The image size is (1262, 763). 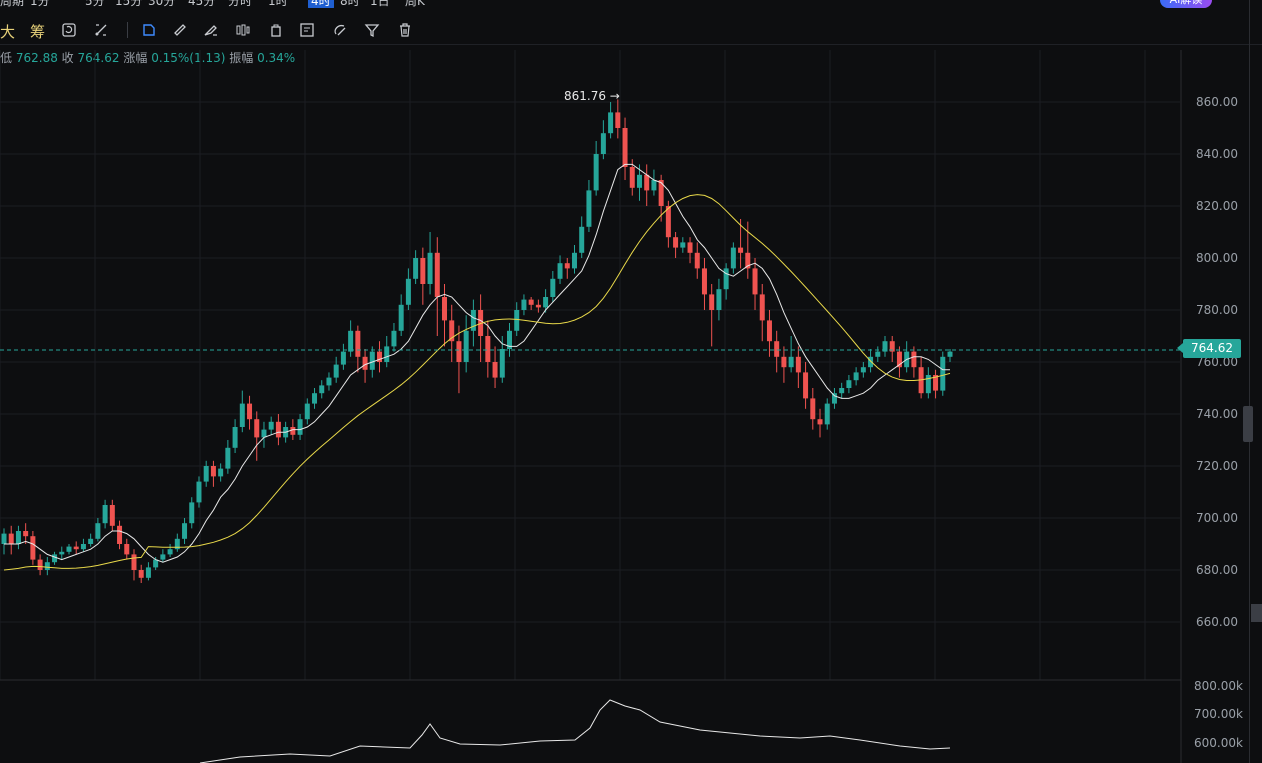 I want to click on volume-line, so click(x=575, y=731).